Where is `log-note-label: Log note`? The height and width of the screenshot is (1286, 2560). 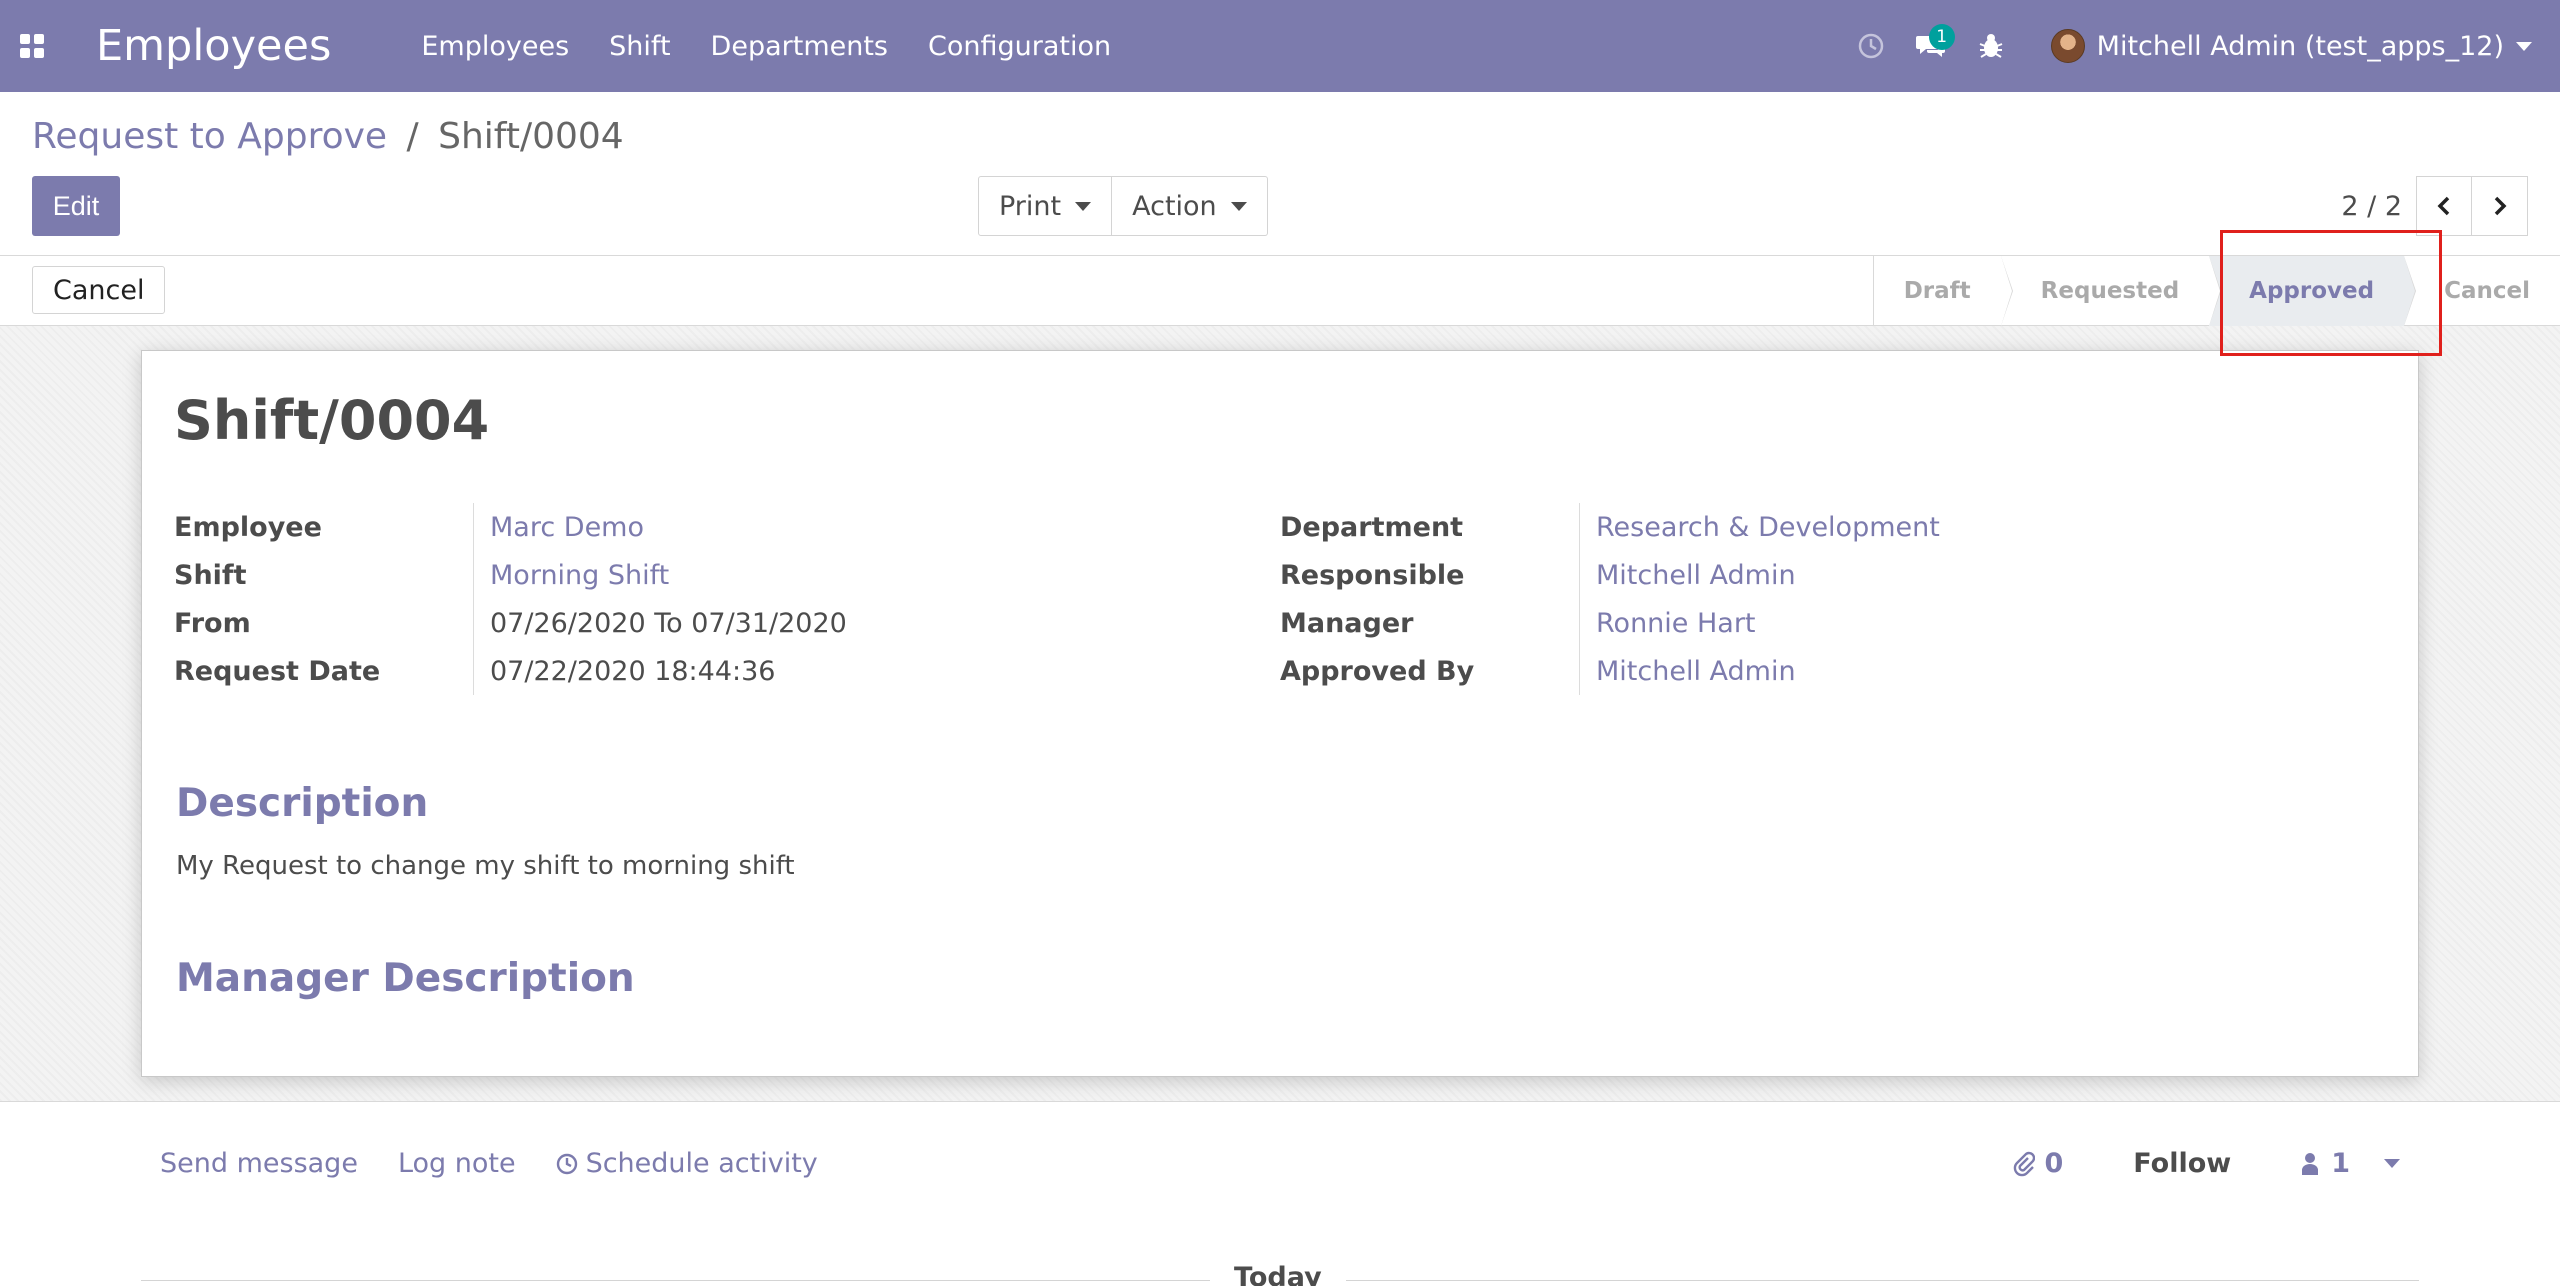 log-note-label: Log note is located at coordinates (456, 1163).